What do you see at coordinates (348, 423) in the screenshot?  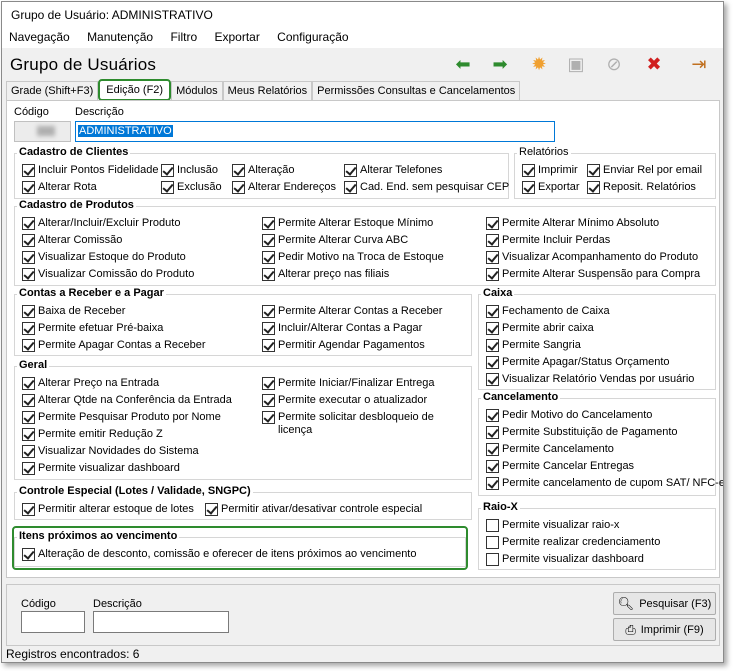 I see `checkbox-desbloqueio-licenca: Permite solicitar desbloqueio de licença` at bounding box center [348, 423].